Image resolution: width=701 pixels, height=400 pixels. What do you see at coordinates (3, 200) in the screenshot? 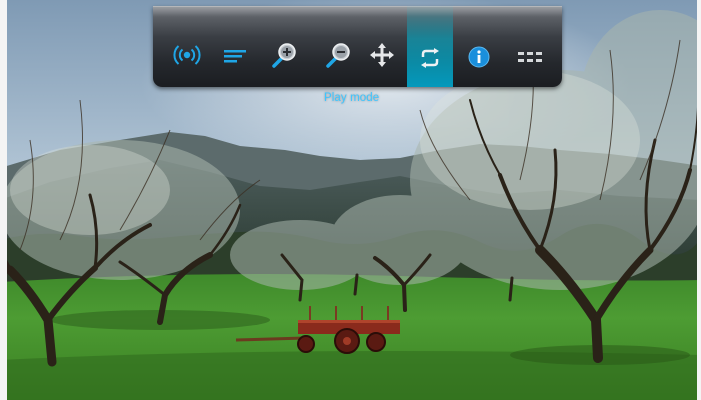
I see `frame-border-left` at bounding box center [3, 200].